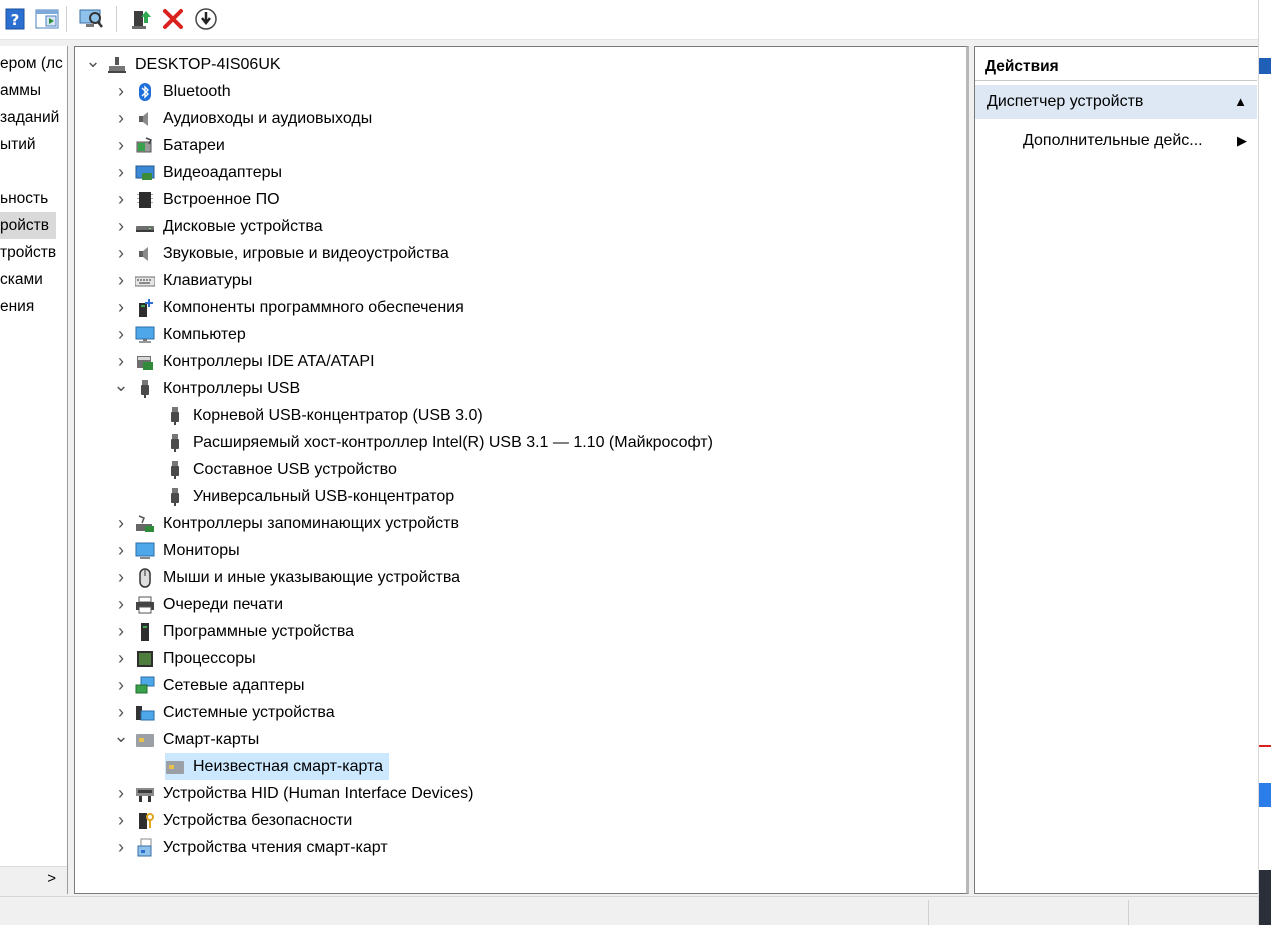  Describe the element at coordinates (211, 172) in the screenshot. I see `tree-category-item: Видеоадаптеры` at that location.